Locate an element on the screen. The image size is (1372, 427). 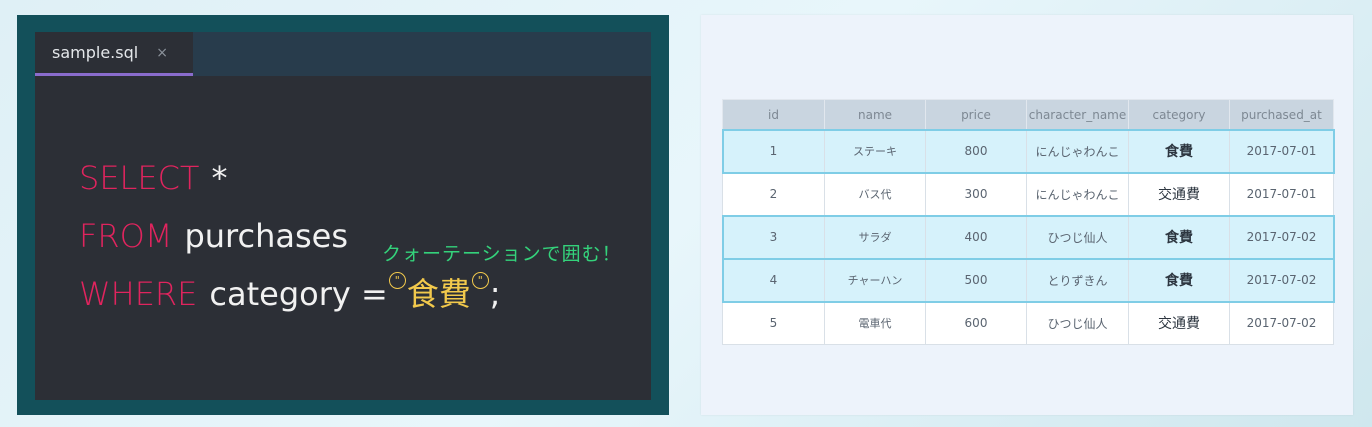
table-row: 3 サラダ 400 ひつじ仙人 食費 2017-07-02 is located at coordinates (1028, 237).